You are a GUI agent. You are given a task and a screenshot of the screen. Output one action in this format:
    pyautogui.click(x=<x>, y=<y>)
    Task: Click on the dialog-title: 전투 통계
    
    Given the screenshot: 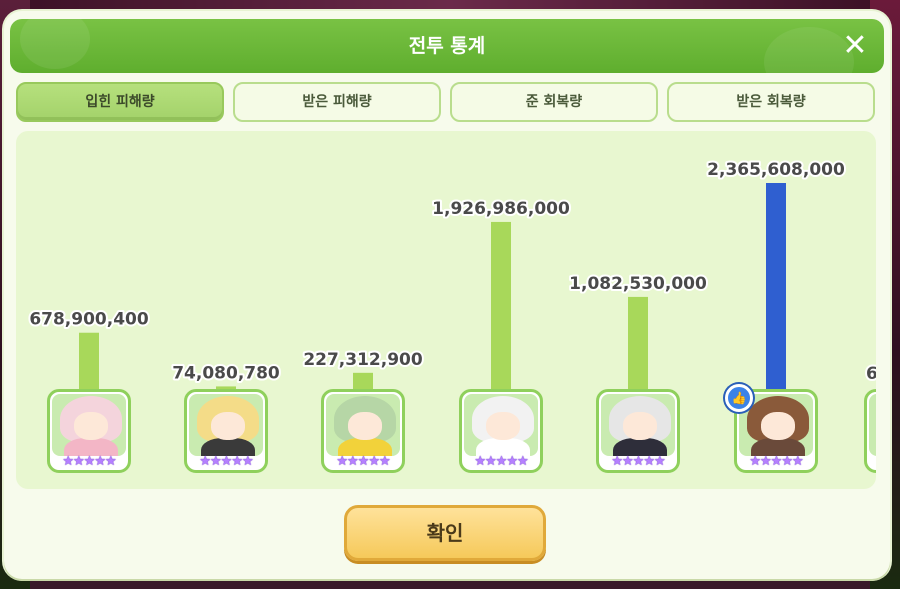 What is the action you would take?
    pyautogui.click(x=447, y=46)
    